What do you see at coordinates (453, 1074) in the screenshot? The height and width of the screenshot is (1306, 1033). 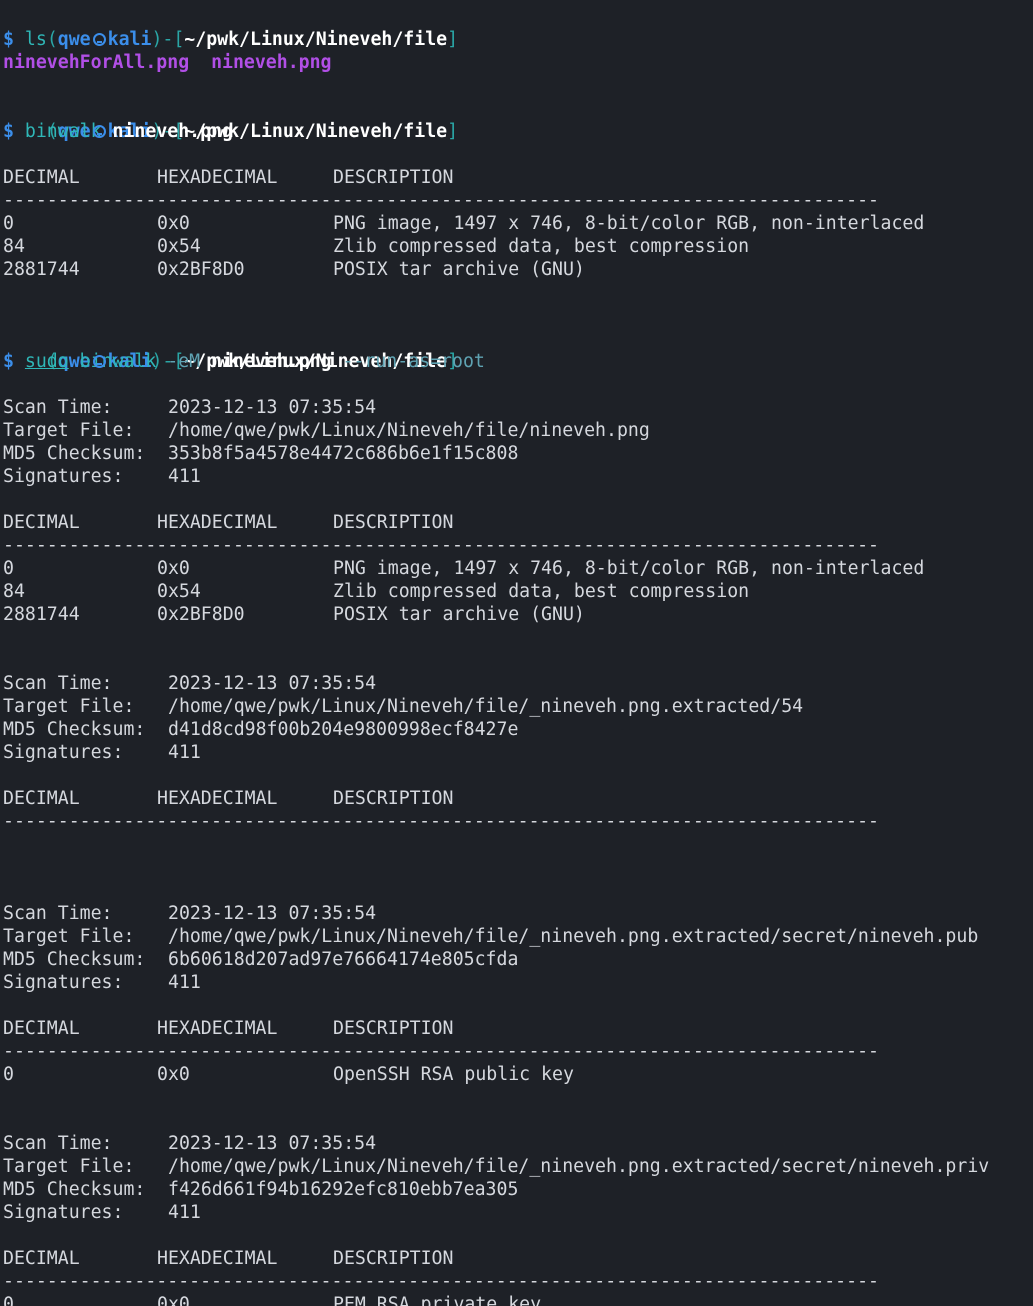 I see `cell-description: OpenSSH RSA public key` at bounding box center [453, 1074].